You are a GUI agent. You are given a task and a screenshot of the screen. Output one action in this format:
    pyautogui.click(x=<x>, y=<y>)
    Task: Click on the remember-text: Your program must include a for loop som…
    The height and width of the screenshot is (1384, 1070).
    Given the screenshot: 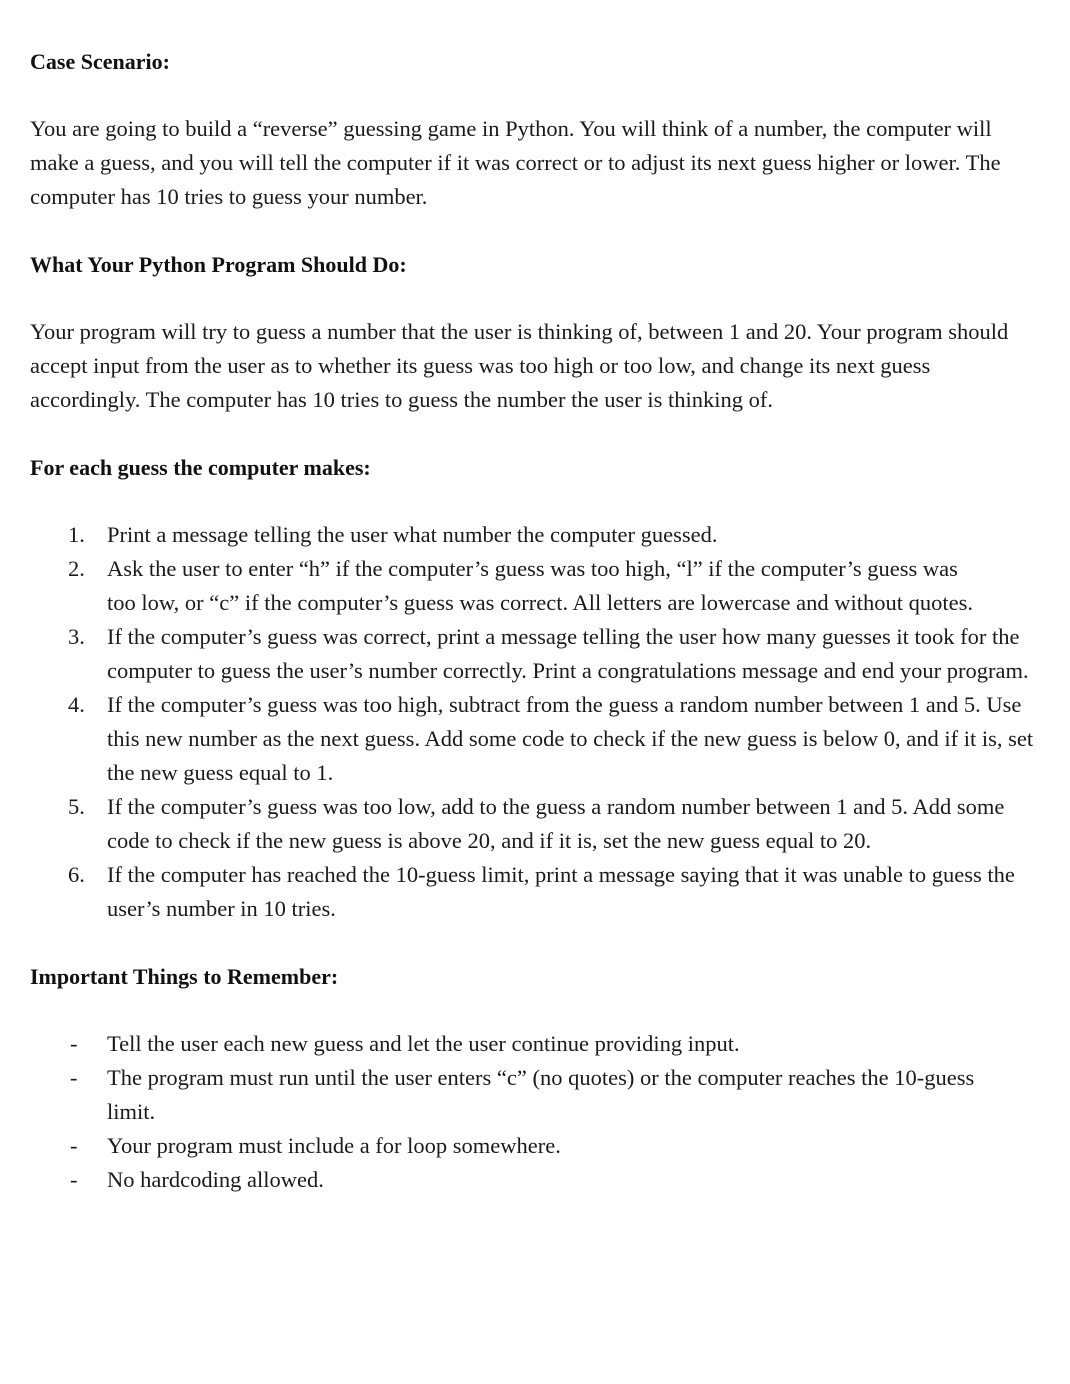 What is the action you would take?
    pyautogui.click(x=334, y=1145)
    